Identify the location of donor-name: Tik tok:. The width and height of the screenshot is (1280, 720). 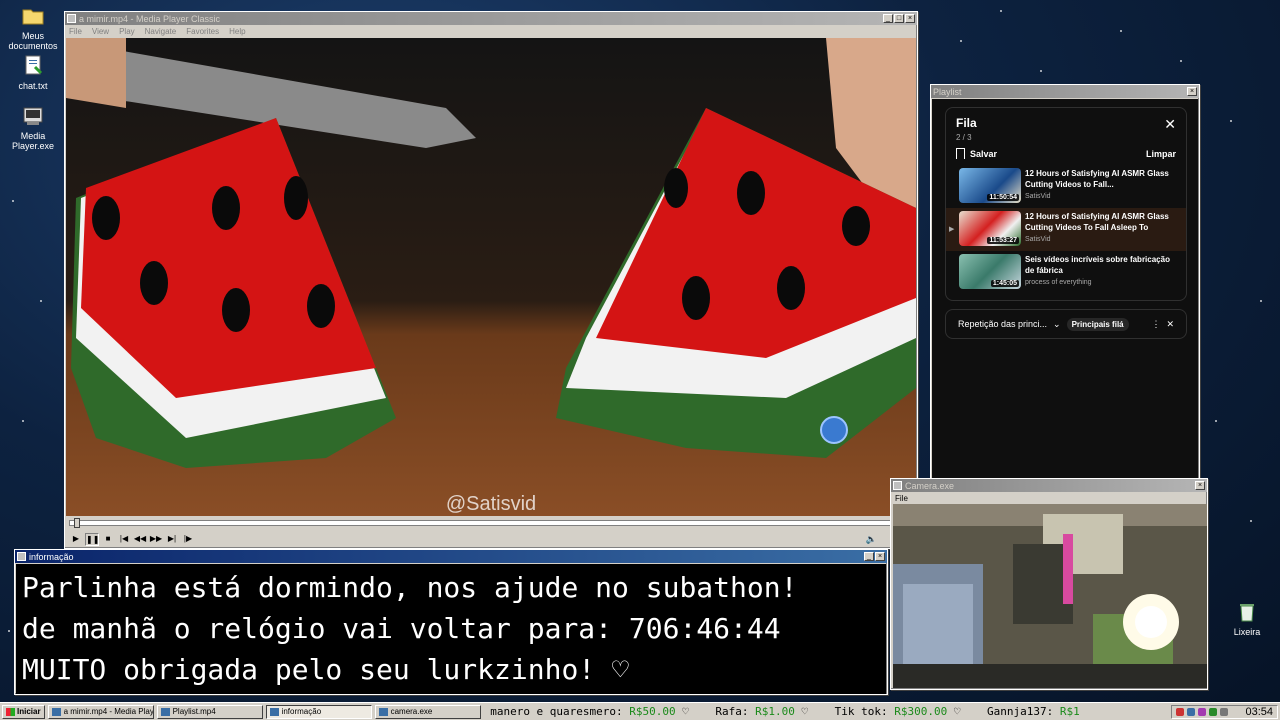
(861, 711).